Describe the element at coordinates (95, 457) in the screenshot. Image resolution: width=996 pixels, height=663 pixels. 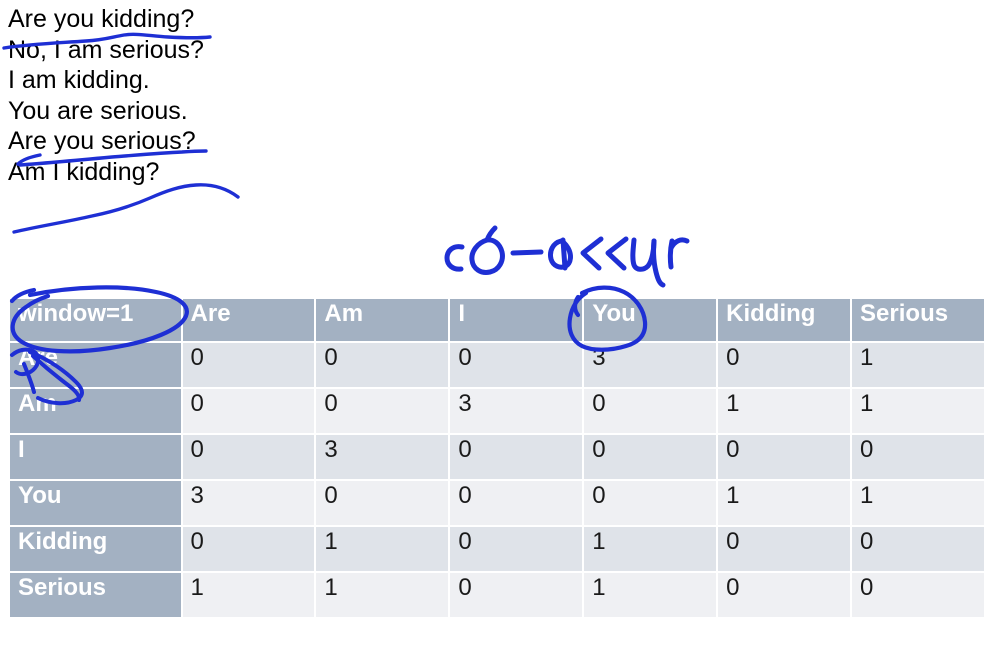
I see `row-header-i: I` at that location.